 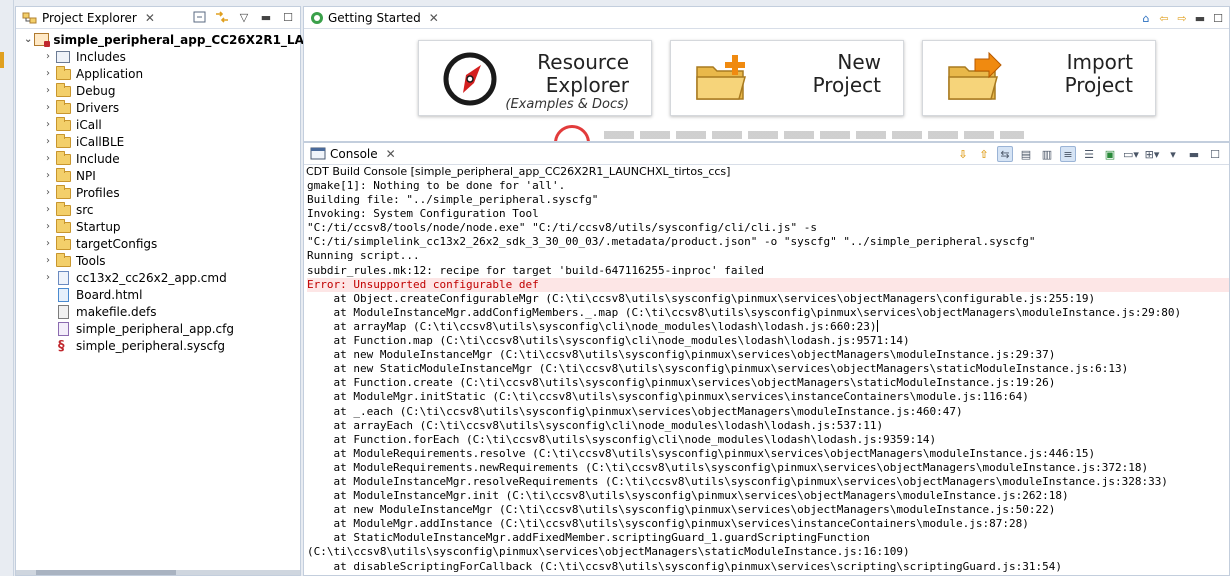 What do you see at coordinates (158, 328) in the screenshot?
I see `tree-item: ›simple_peripheral_app.cfg` at bounding box center [158, 328].